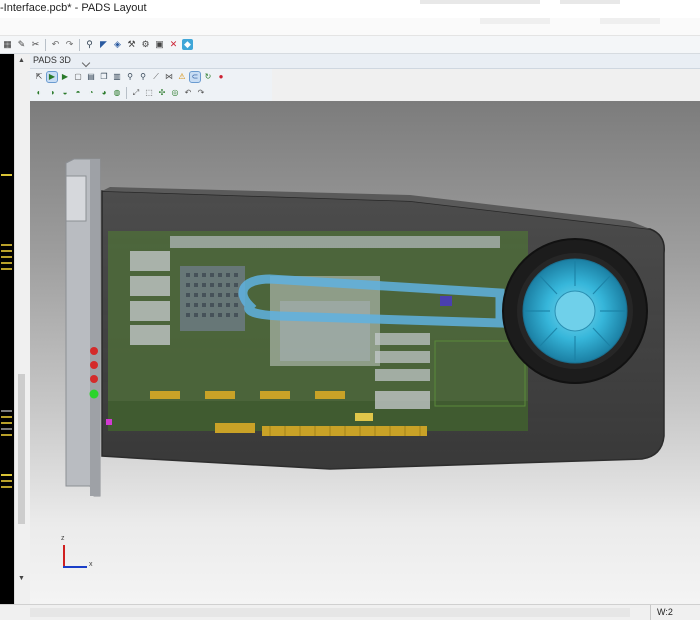 The height and width of the screenshot is (620, 700). I want to click on scrollbar-thumb, so click(21, 449).